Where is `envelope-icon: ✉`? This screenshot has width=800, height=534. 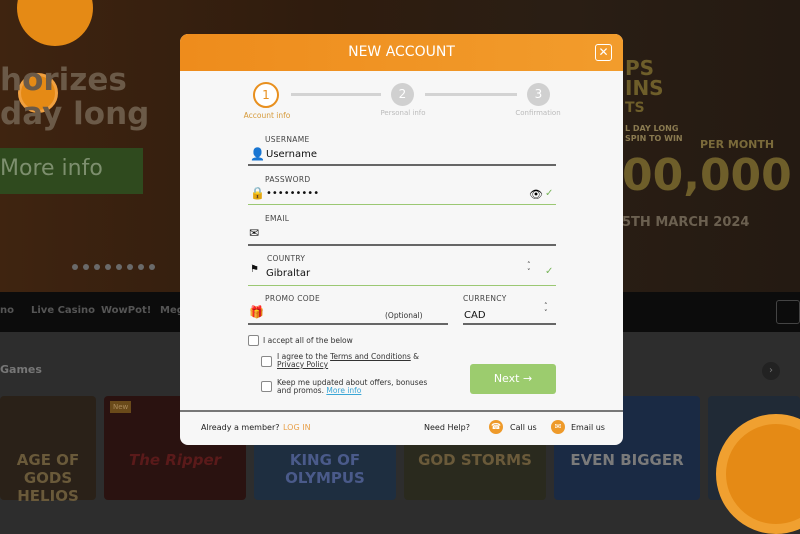 envelope-icon: ✉ is located at coordinates (254, 233).